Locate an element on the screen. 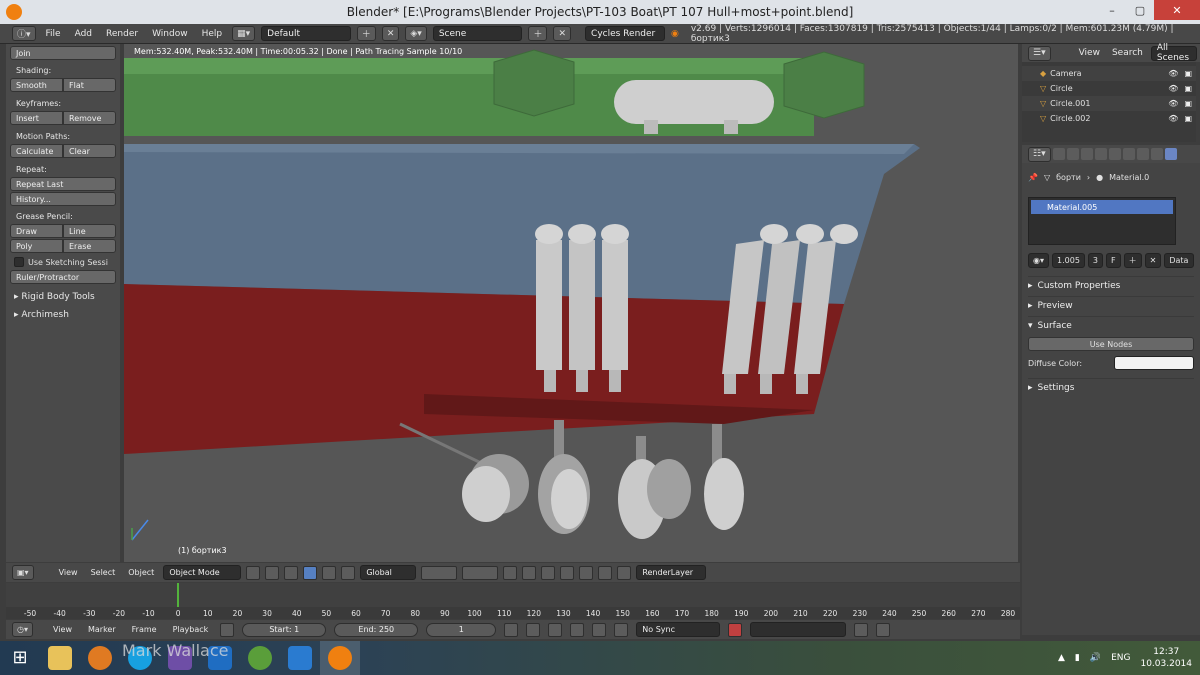 The width and height of the screenshot is (1200, 675). insert-keyframe-button: Insert is located at coordinates (36, 118).